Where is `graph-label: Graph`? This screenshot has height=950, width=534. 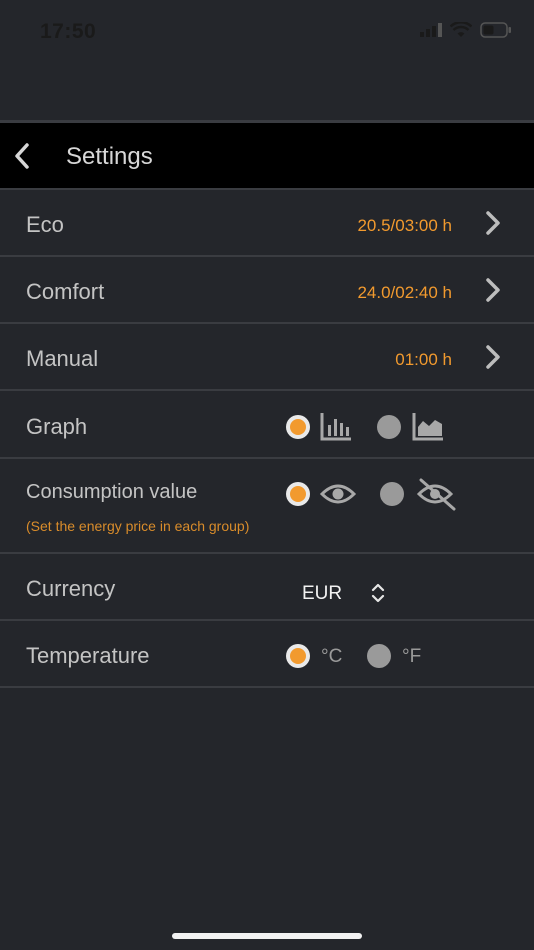
graph-label: Graph is located at coordinates (57, 426).